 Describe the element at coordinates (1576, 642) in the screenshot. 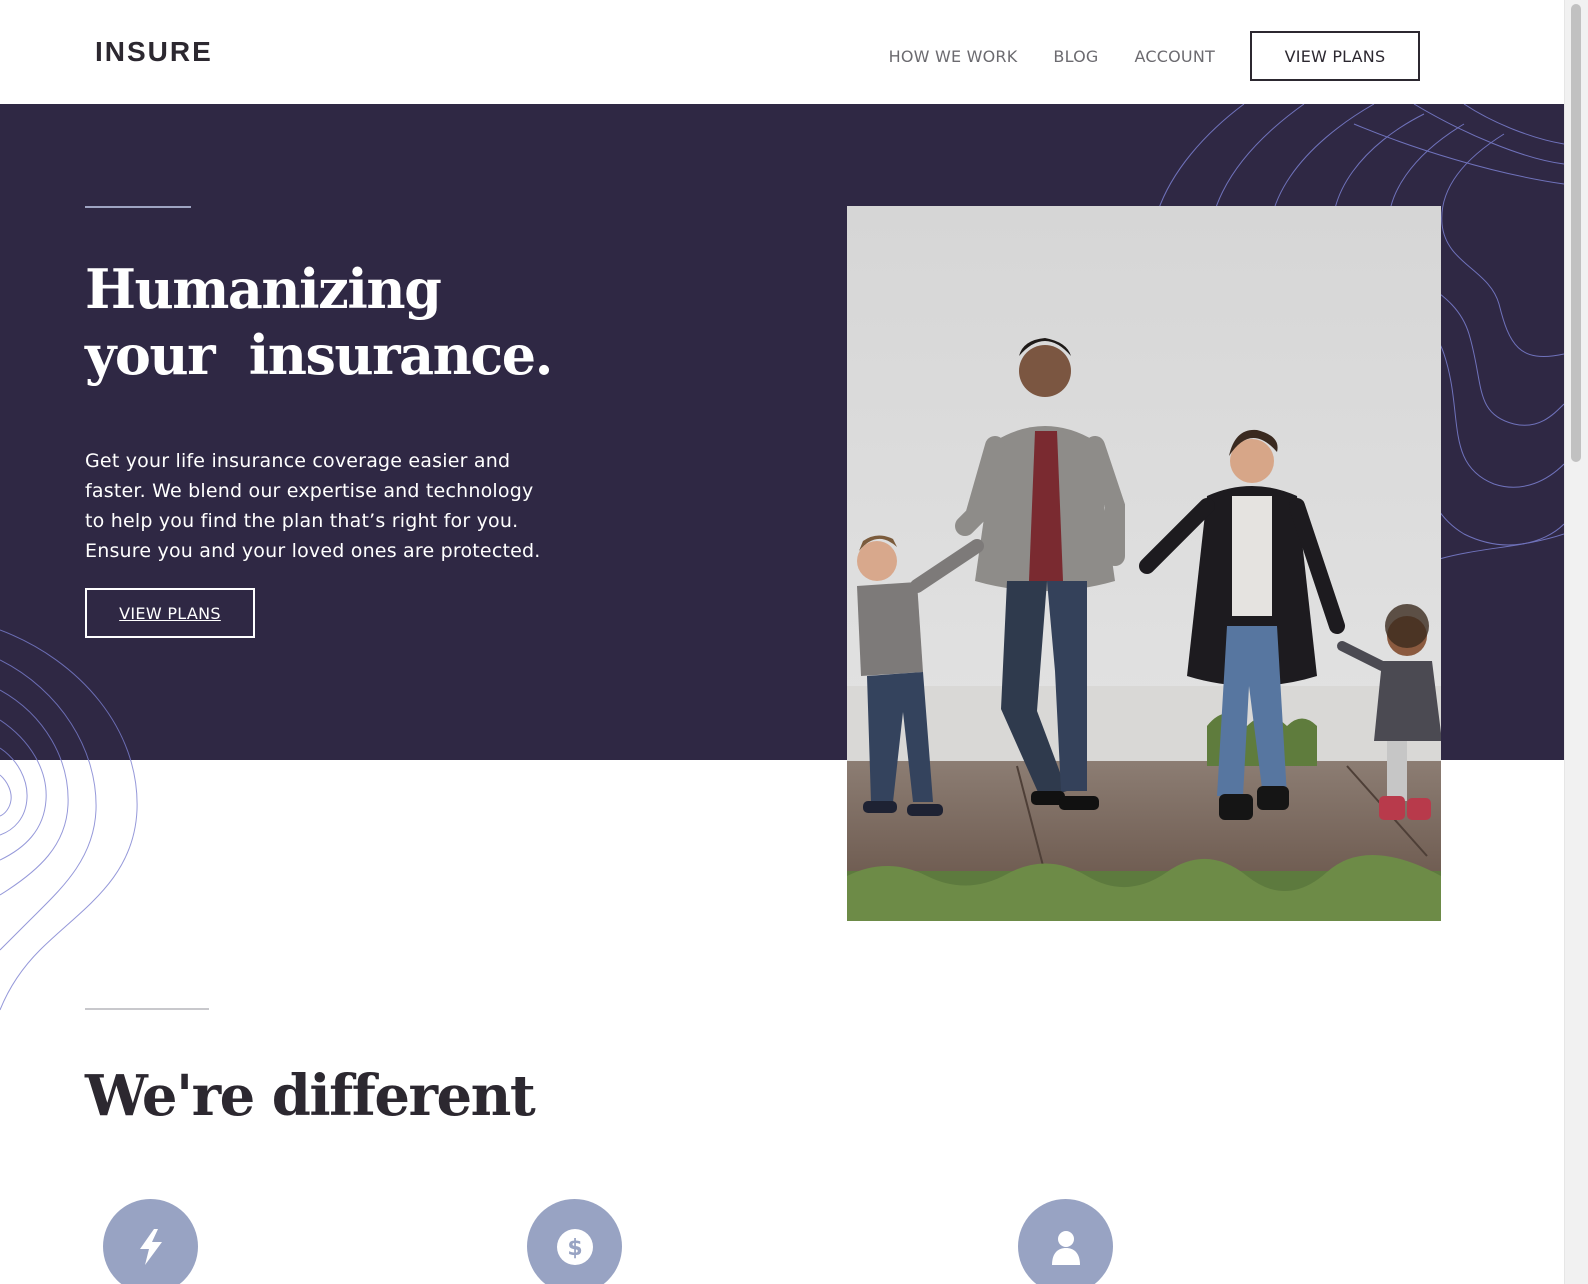

I see `page-scrollbar` at that location.